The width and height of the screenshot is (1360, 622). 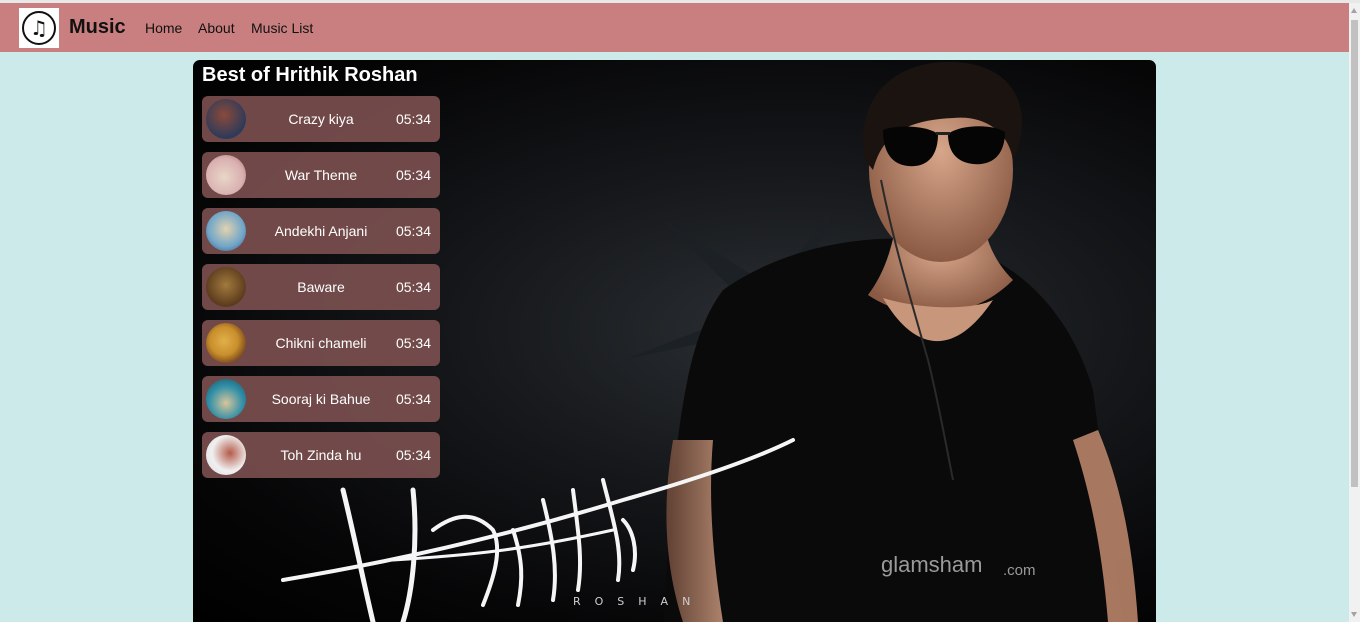 I want to click on song-name: War Theme, so click(x=321, y=175).